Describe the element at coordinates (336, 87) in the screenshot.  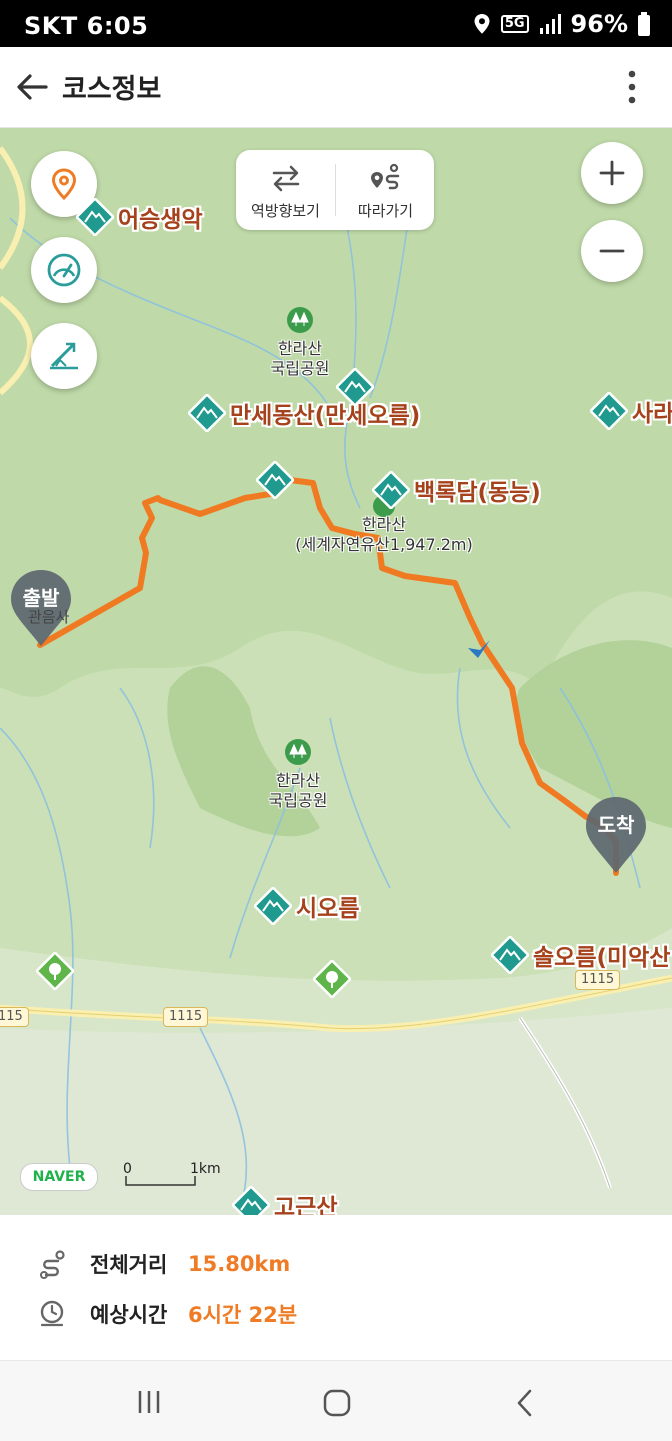
I see `app-bar: 코스정보` at that location.